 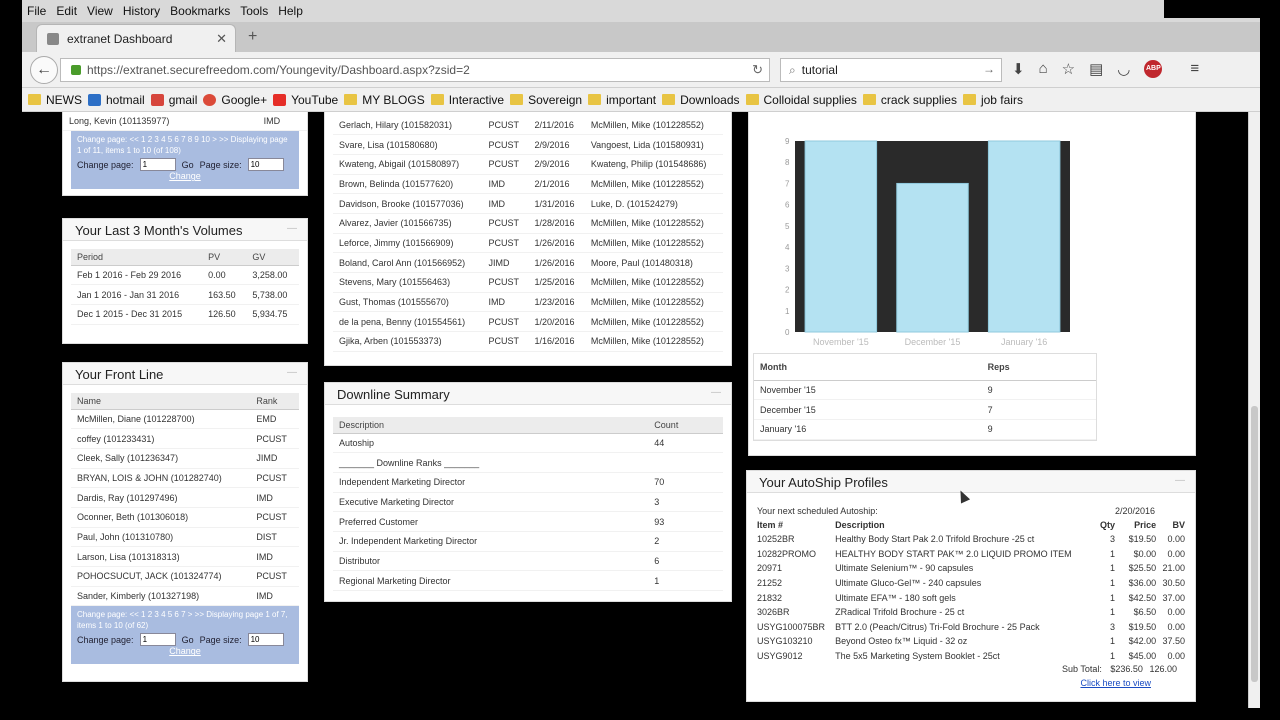 What do you see at coordinates (801, 100) in the screenshot?
I see `bookmark-colloidal-supplies: Colloidal supplies` at bounding box center [801, 100].